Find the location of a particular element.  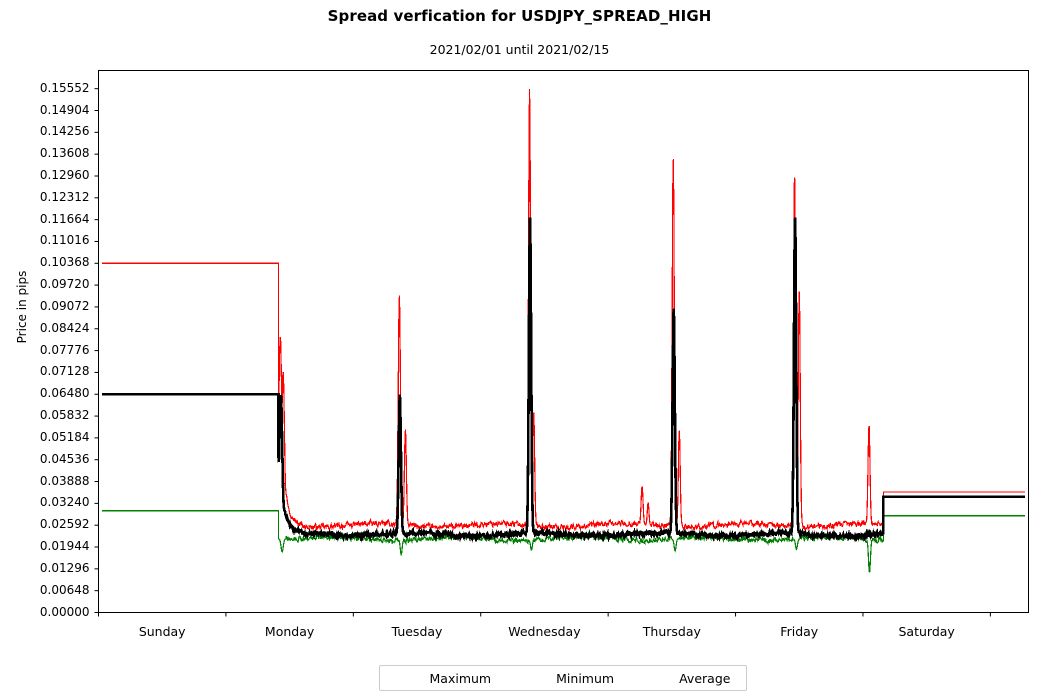

legend-item-maximum: Maximum is located at coordinates (444, 678).